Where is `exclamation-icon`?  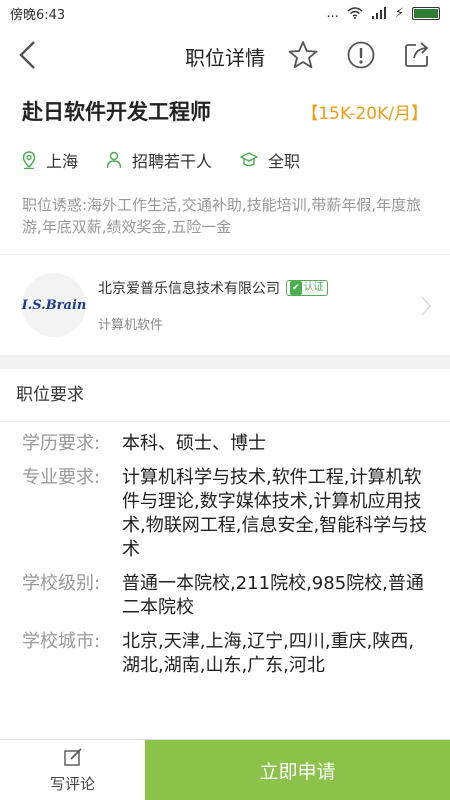
exclamation-icon is located at coordinates (361, 55).